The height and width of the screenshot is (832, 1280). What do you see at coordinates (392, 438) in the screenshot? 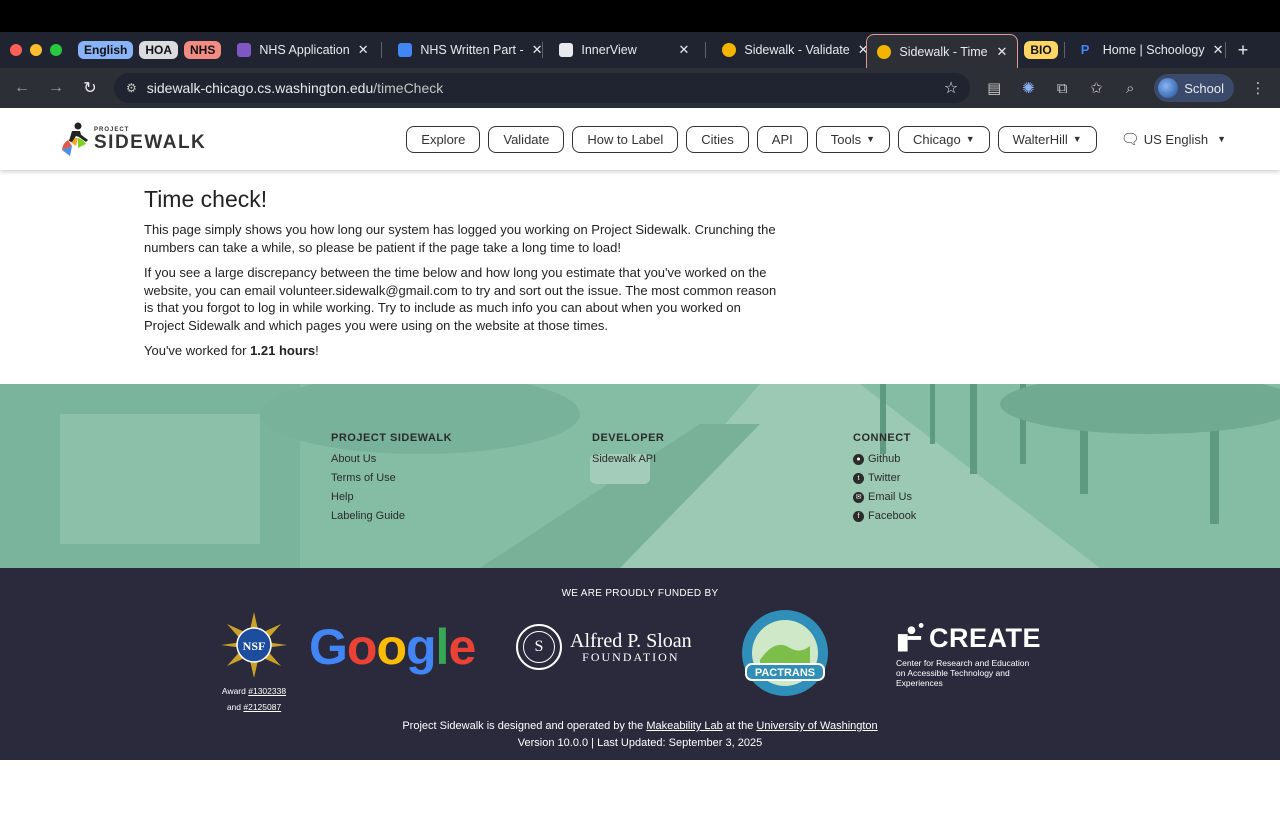
I see `footer-heading: PROJECT SIDEWALK` at bounding box center [392, 438].